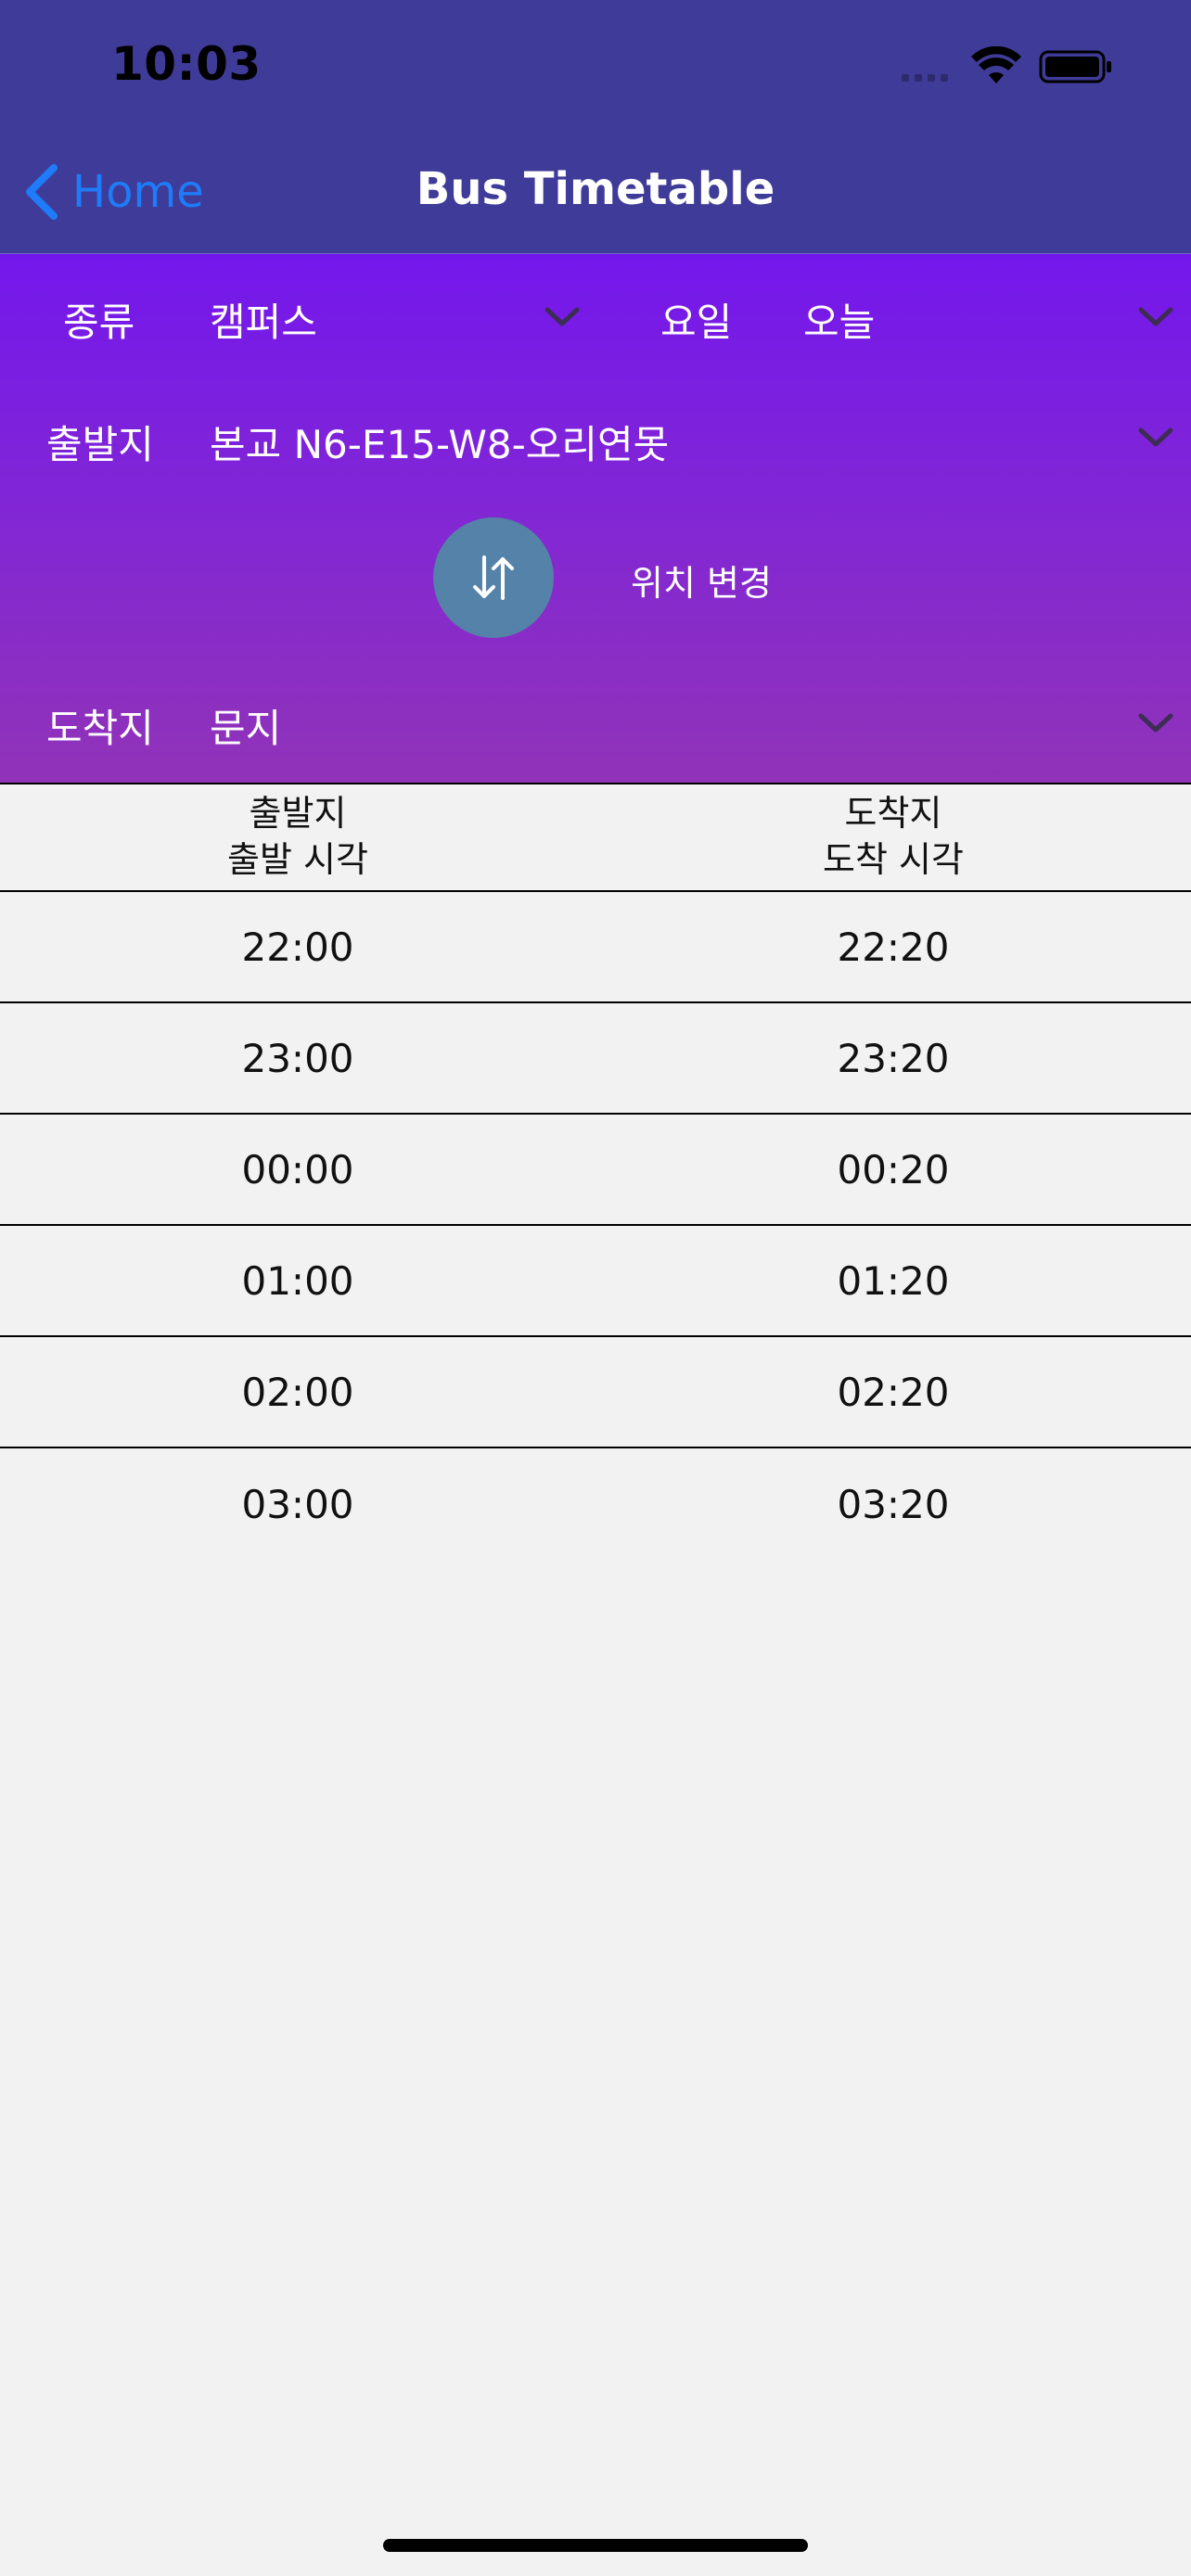  Describe the element at coordinates (297, 860) in the screenshot. I see `header-departure-line2: 출발 시각` at that location.